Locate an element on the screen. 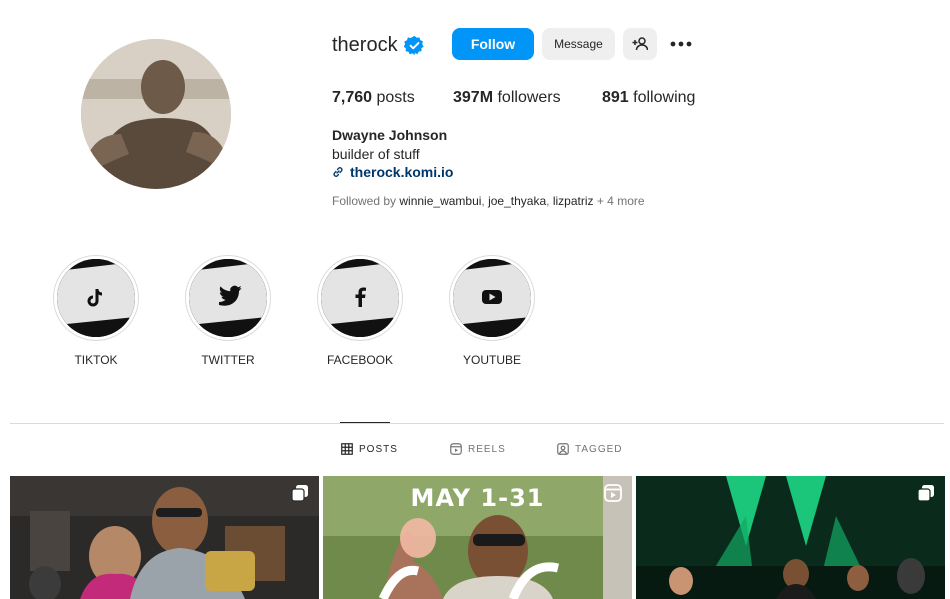  youtube-icon is located at coordinates (492, 297).